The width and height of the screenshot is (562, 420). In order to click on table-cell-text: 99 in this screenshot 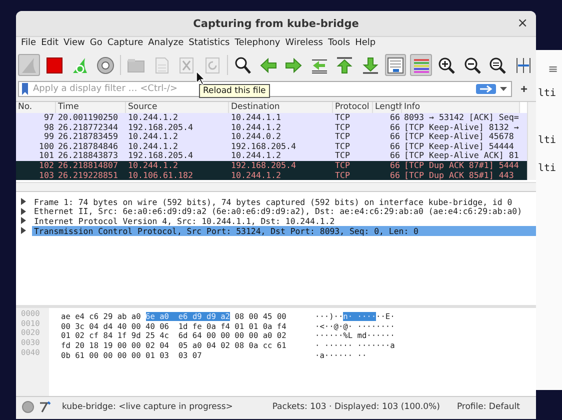, I will do `click(49, 137)`.